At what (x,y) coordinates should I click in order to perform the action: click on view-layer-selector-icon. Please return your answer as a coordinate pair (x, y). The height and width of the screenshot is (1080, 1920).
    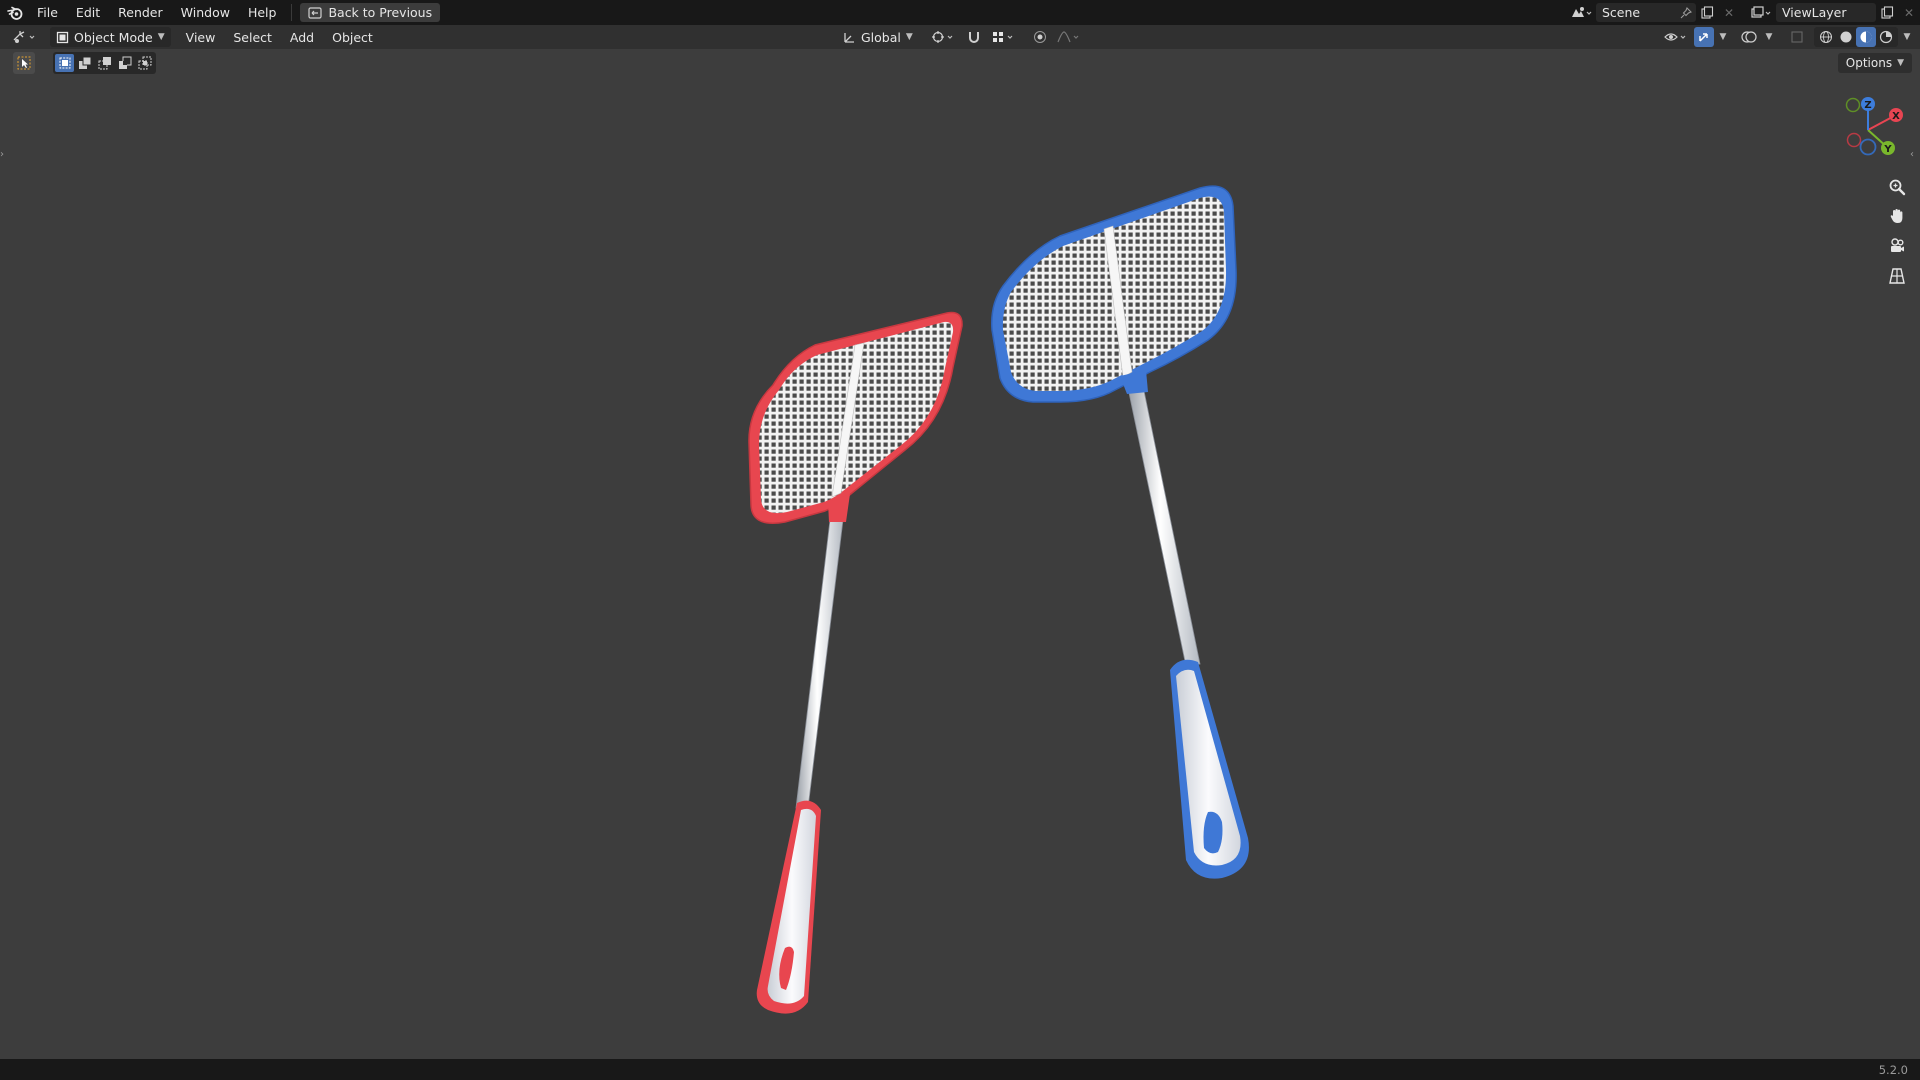
    Looking at the image, I should click on (1761, 12).